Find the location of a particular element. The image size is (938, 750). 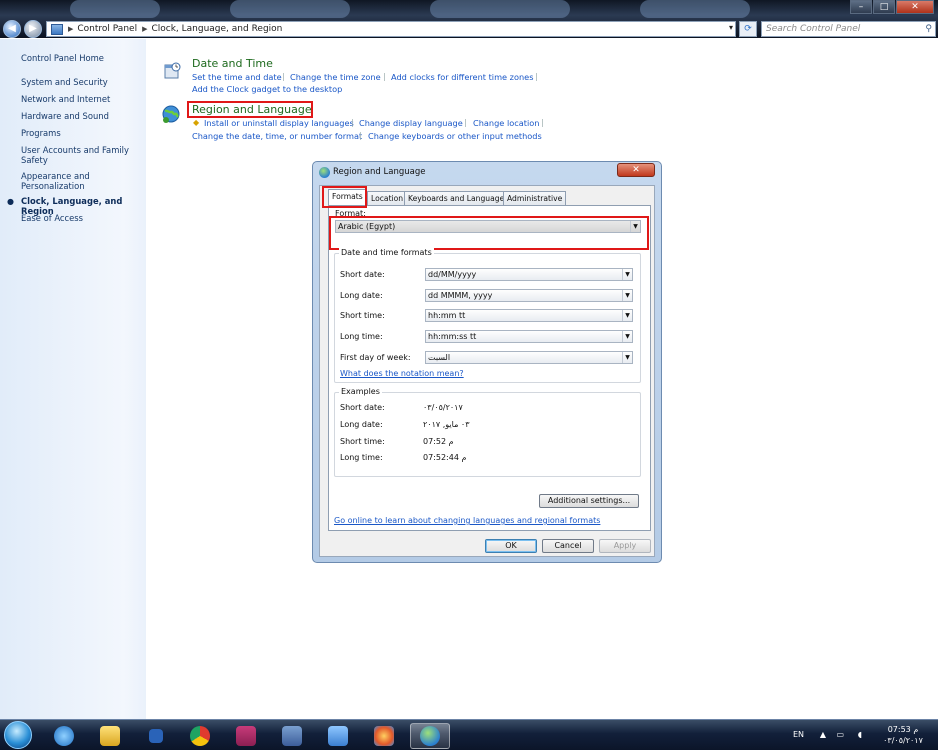

taskbar-app is located at coordinates (292, 736).